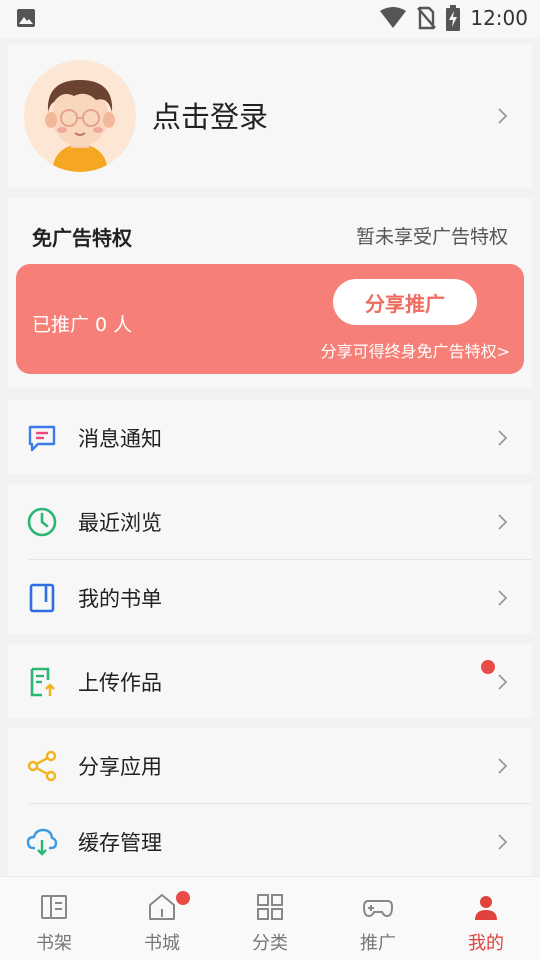 Image resolution: width=540 pixels, height=960 pixels. I want to click on tab-bookstore: 书城, so click(162, 918).